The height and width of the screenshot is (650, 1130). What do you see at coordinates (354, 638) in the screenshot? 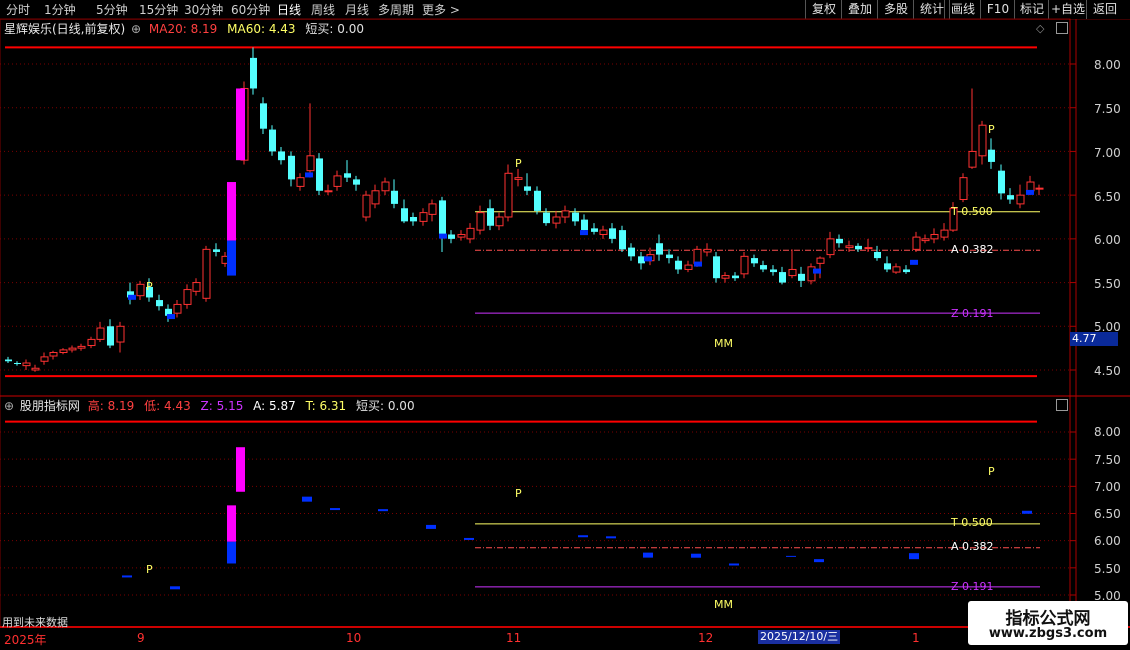
I see `time-label: 10` at bounding box center [354, 638].